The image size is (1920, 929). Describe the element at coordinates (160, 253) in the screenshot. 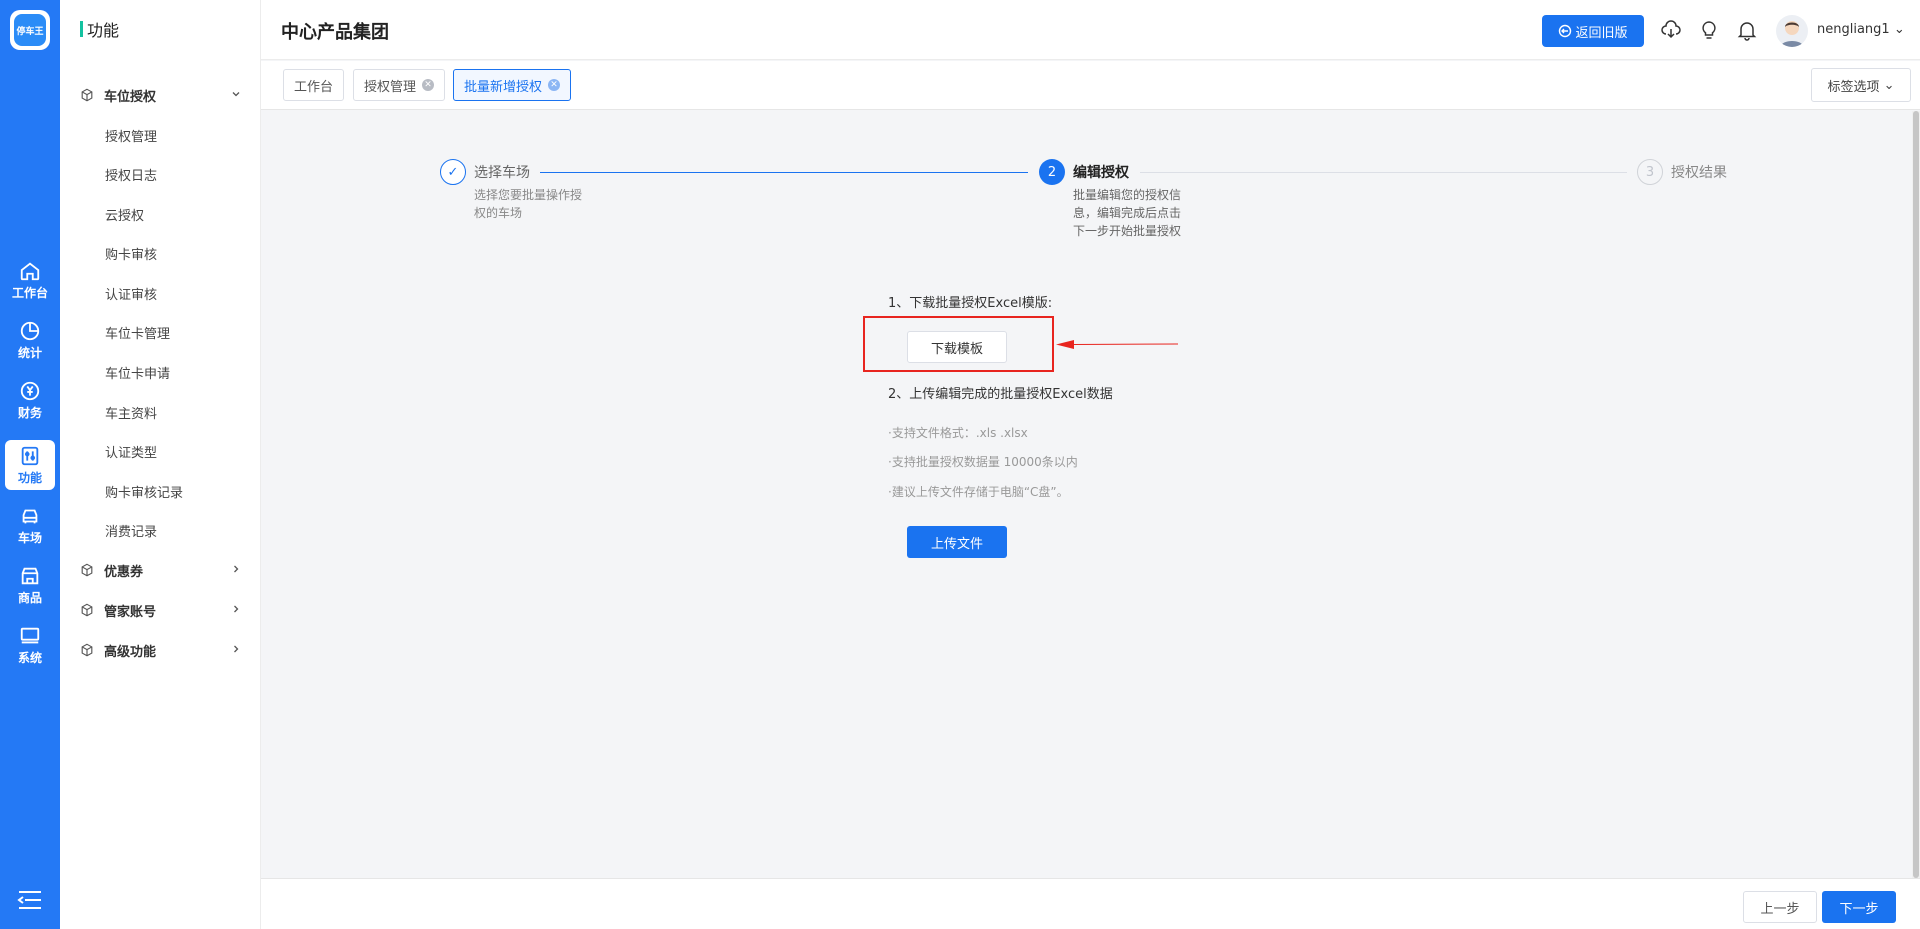

I see `sidebar-item-card-review: 购卡审核` at that location.